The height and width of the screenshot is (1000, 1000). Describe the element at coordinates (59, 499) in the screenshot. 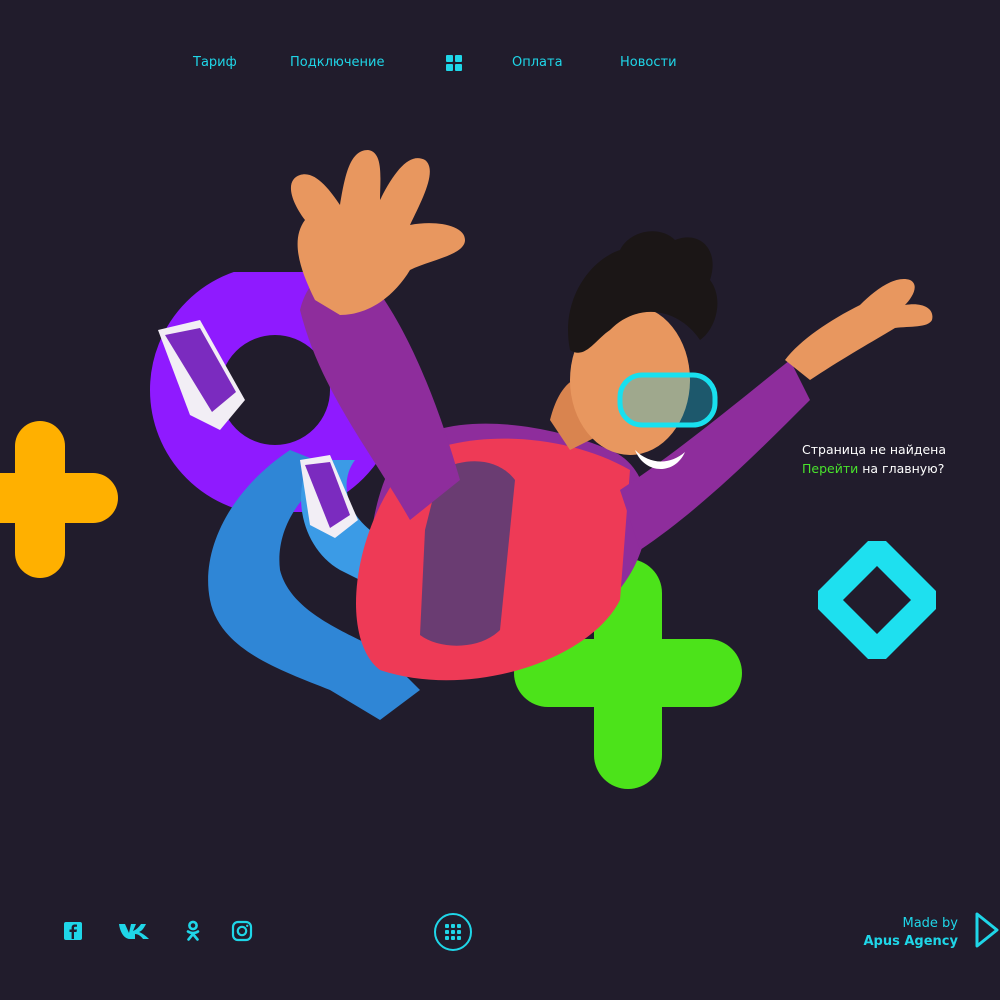

I see `orange-plus-shape` at that location.